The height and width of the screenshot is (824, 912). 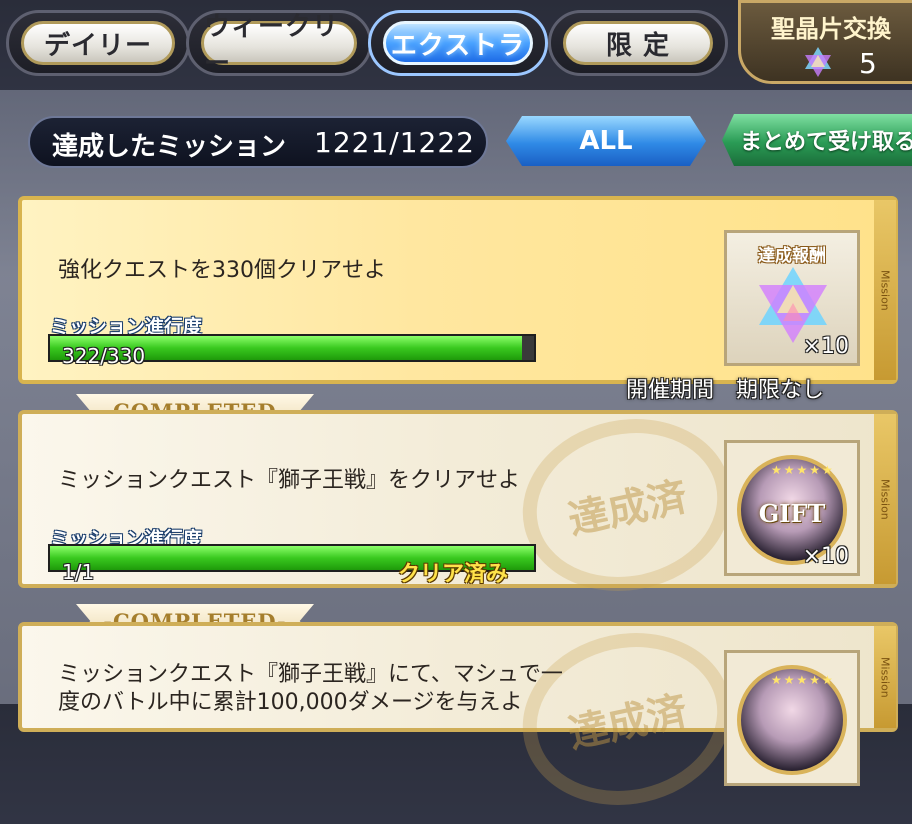 I want to click on achieved-missions-summary: 達成したミッション 1221/1222, so click(x=258, y=142).